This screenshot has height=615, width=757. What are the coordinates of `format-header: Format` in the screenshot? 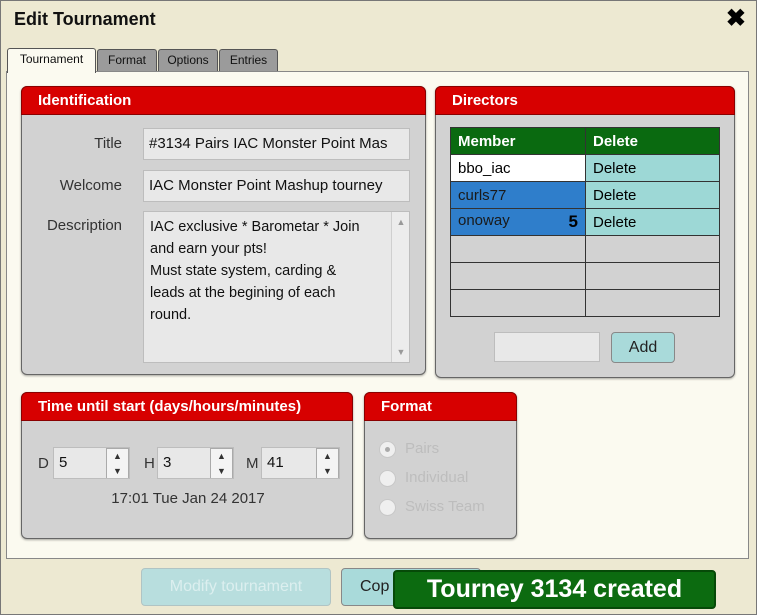 It's located at (440, 406).